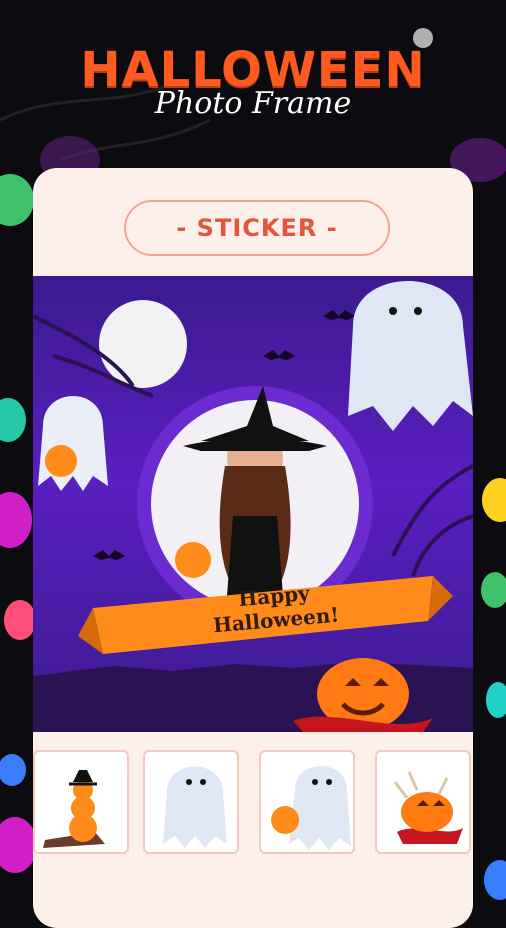  Describe the element at coordinates (253, 80) in the screenshot. I see `app-header: HALLOWEEN Photo Frame` at that location.